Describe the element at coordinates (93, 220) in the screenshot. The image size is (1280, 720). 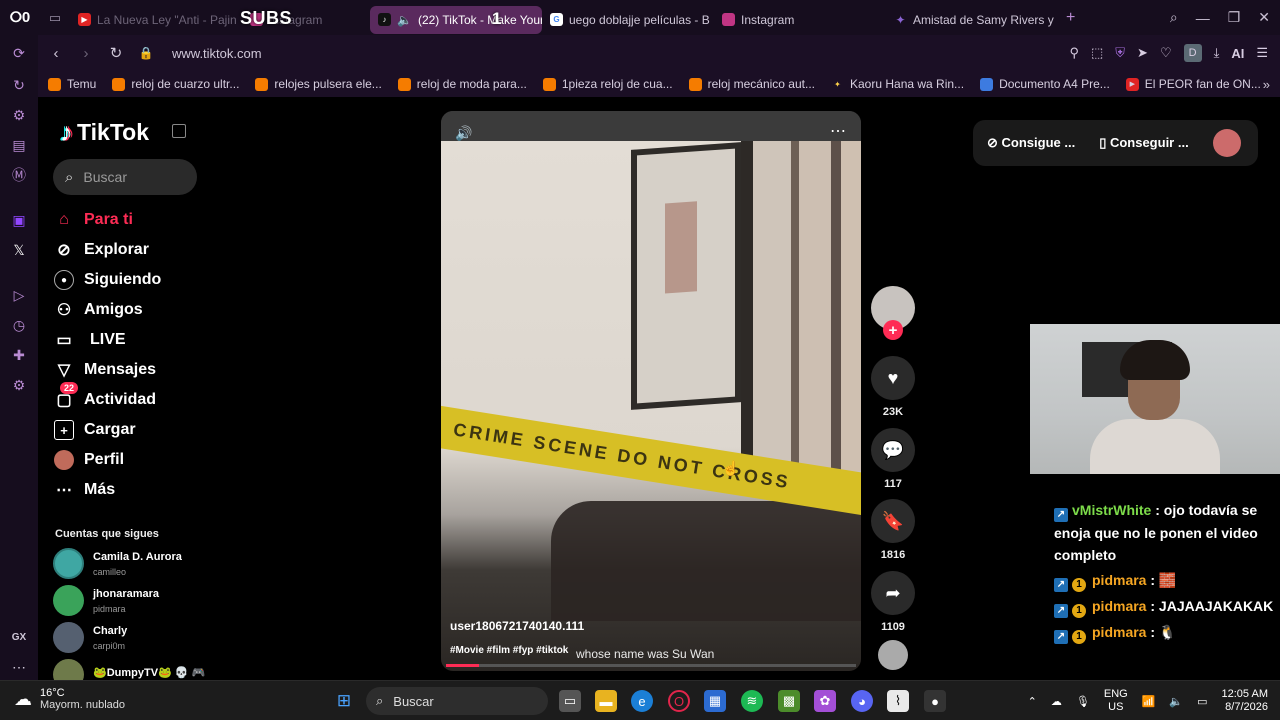
I see `nav-para-ti: ⌂ Para ti` at that location.